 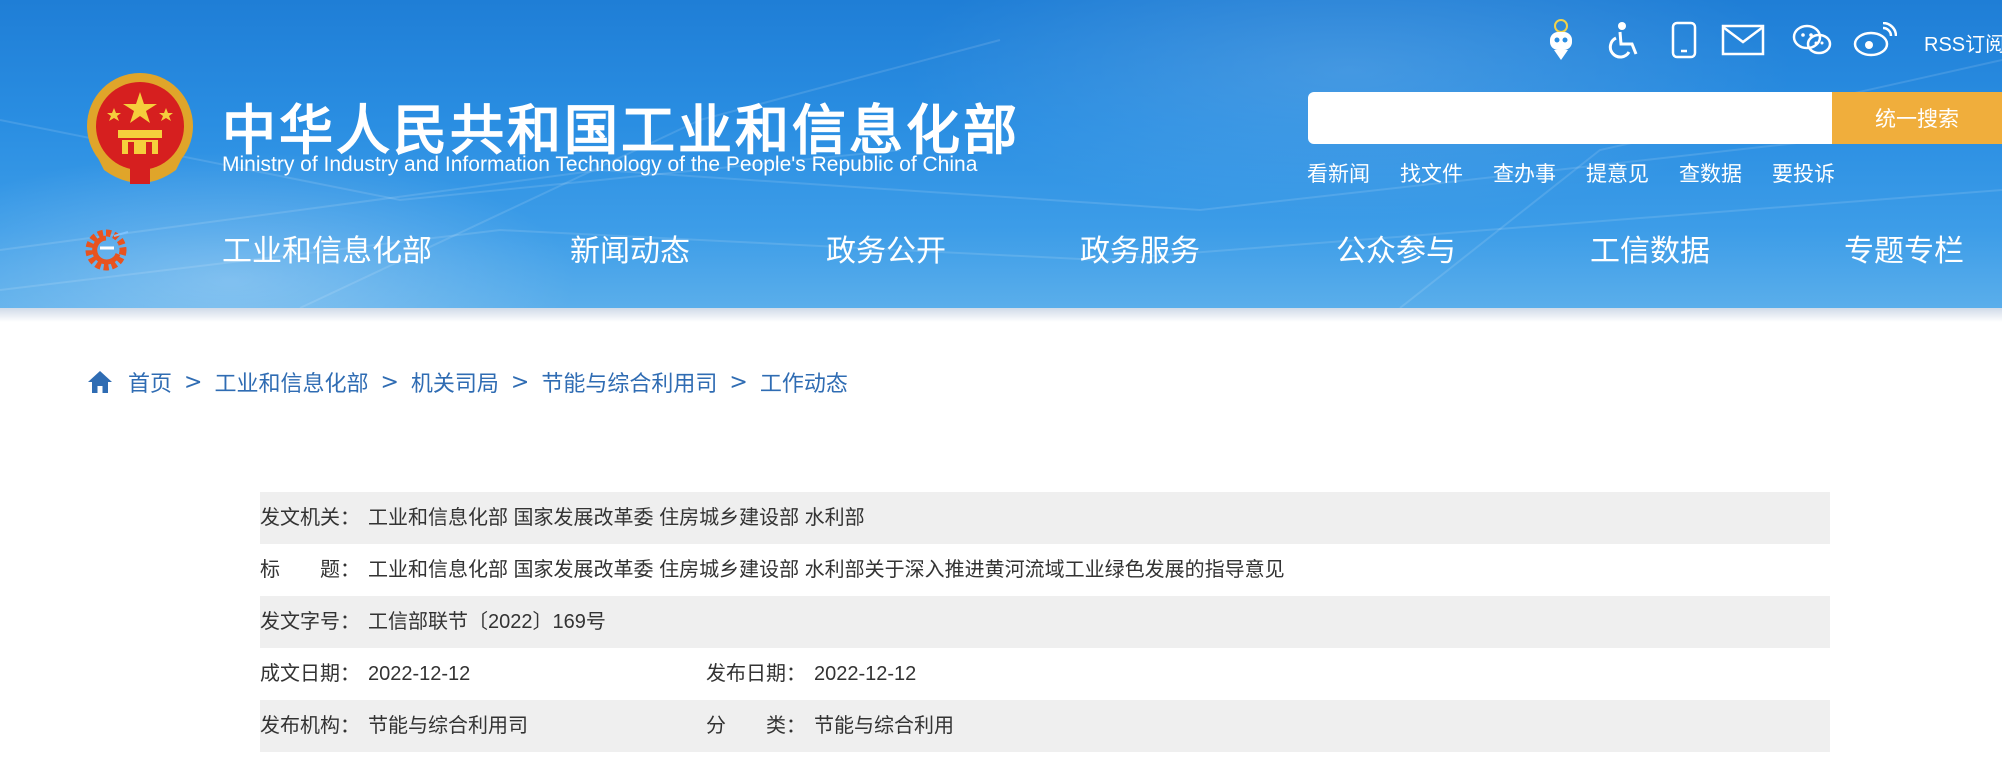 What do you see at coordinates (419, 674) in the screenshot?
I see `written-date-value: 2022-12-12` at bounding box center [419, 674].